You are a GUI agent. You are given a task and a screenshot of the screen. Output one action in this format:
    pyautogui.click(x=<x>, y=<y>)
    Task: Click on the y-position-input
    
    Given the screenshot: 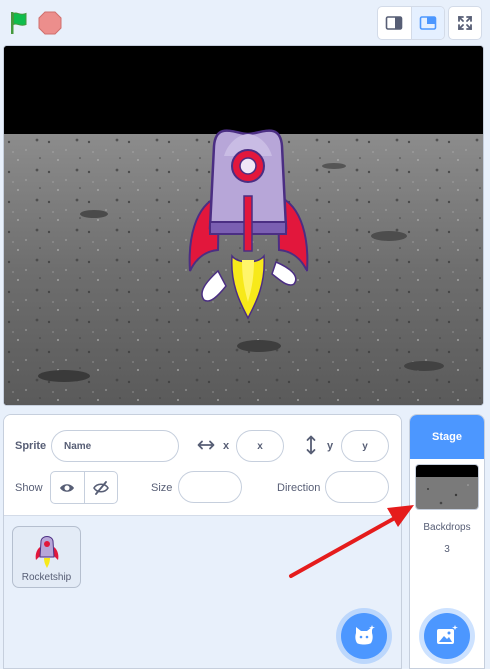 What is the action you would take?
    pyautogui.click(x=365, y=446)
    